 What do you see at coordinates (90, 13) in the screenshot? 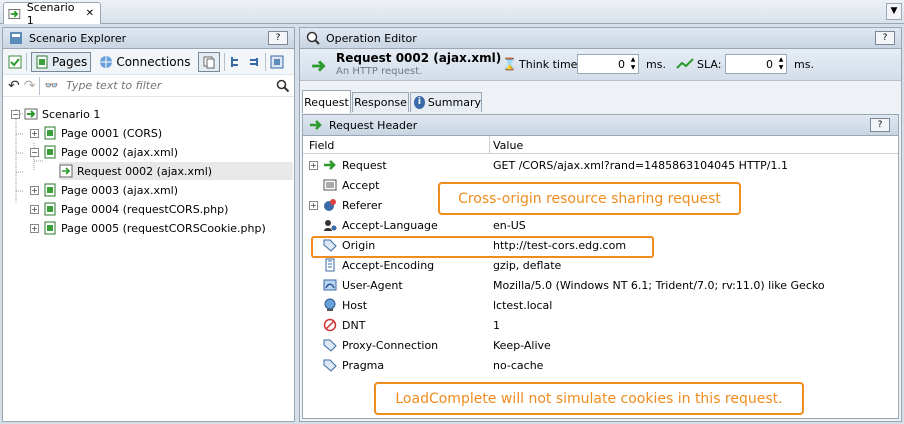
I see `close-icon: ✕` at bounding box center [90, 13].